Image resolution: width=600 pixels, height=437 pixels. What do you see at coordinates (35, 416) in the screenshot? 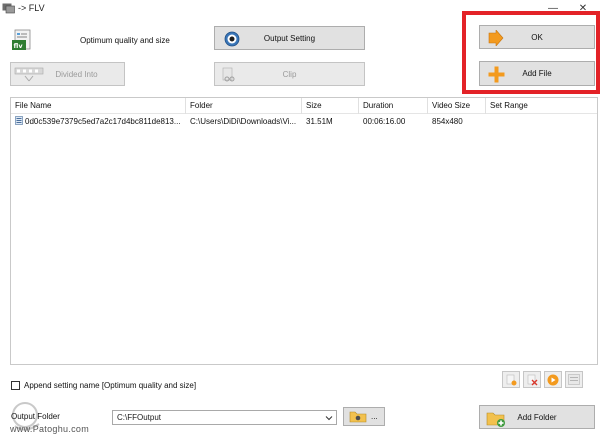
I see `output-folder-label: Output Folder` at bounding box center [35, 416].